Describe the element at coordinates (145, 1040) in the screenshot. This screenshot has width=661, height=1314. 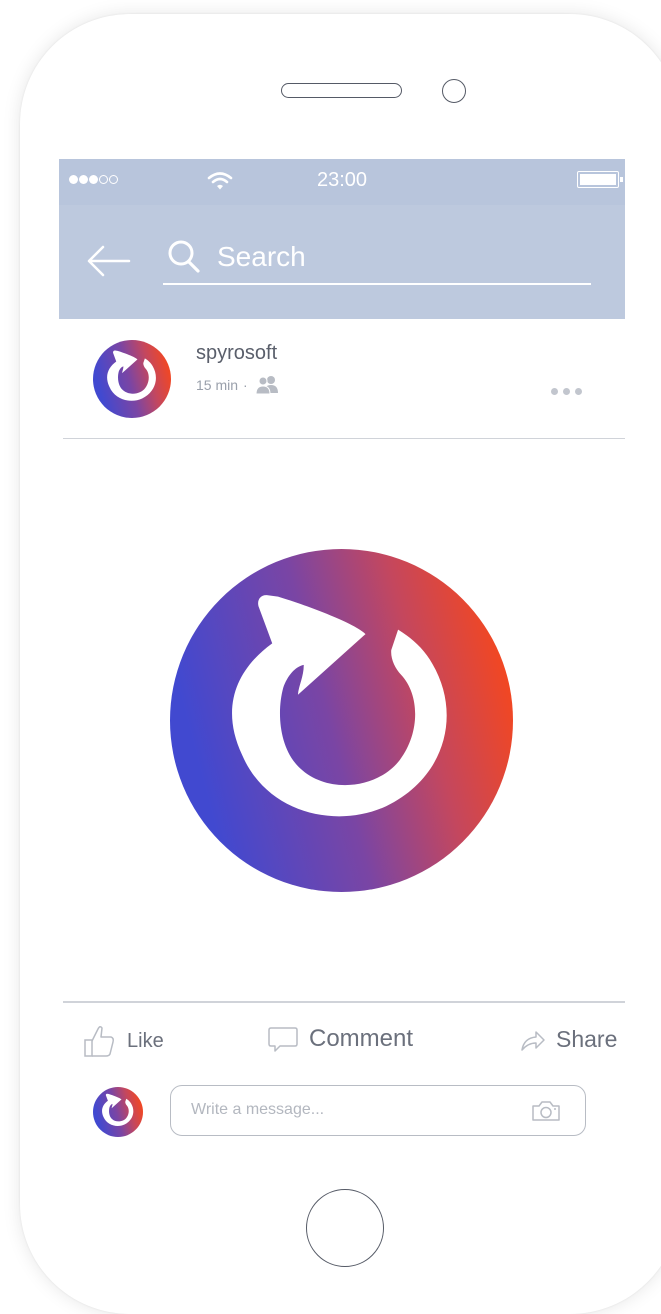
I see `like-label: Like` at that location.